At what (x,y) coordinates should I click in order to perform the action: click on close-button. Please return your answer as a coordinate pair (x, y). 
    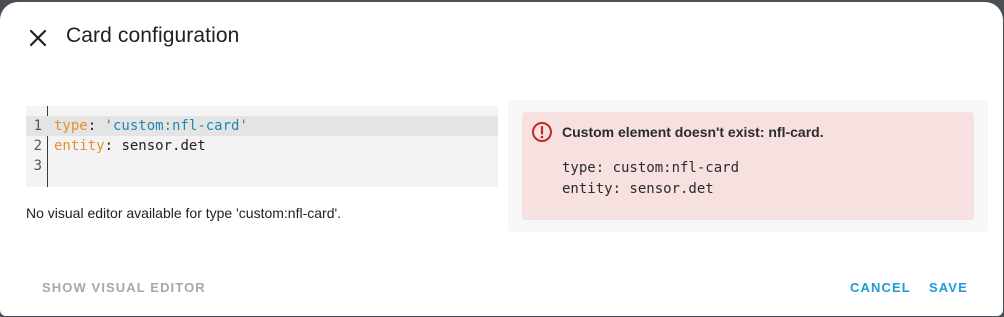
    Looking at the image, I should click on (38, 38).